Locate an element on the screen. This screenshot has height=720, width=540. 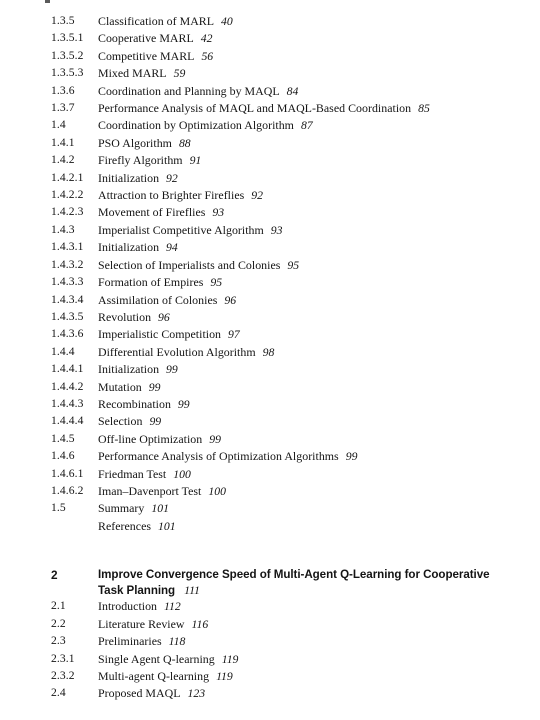
toc-entry-title: Revolution 96 is located at coordinates (319, 317).